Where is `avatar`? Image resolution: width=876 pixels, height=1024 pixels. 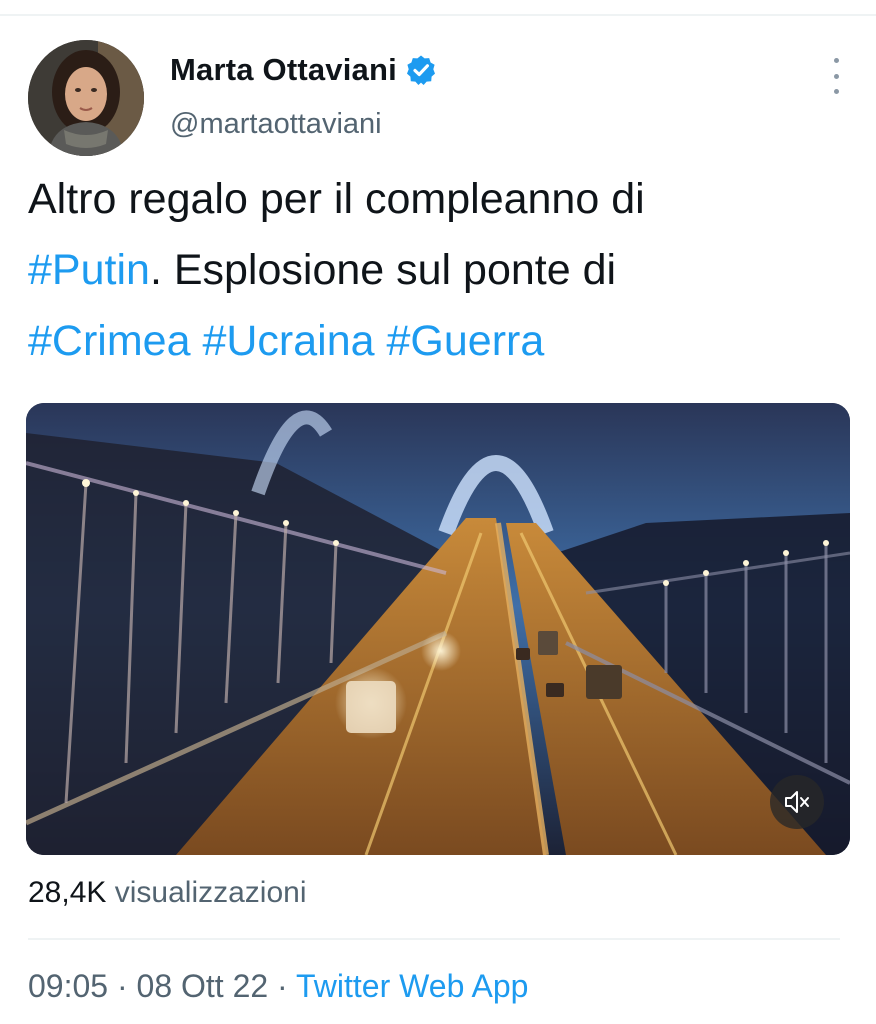
avatar is located at coordinates (86, 98).